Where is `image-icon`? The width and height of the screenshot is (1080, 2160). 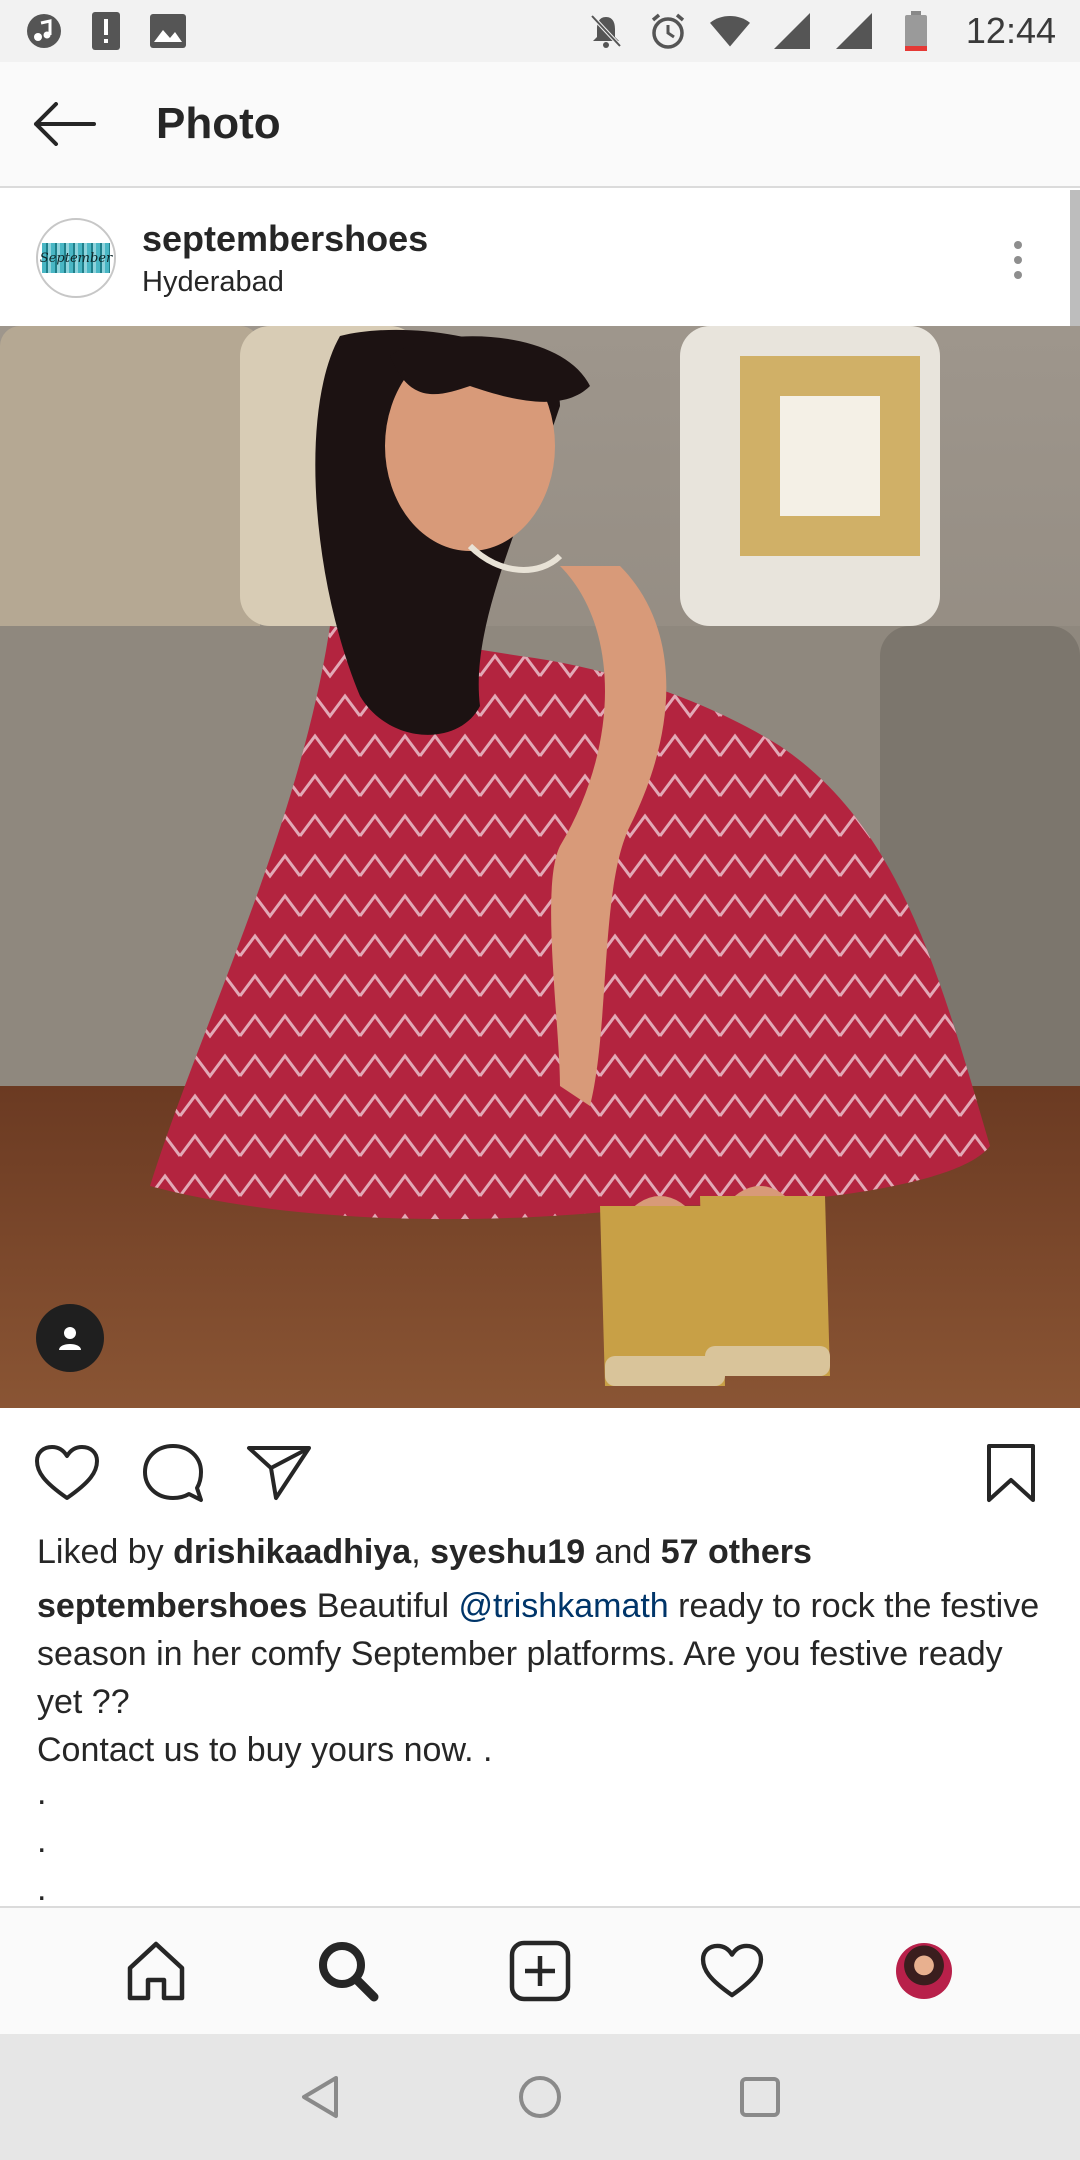 image-icon is located at coordinates (168, 31).